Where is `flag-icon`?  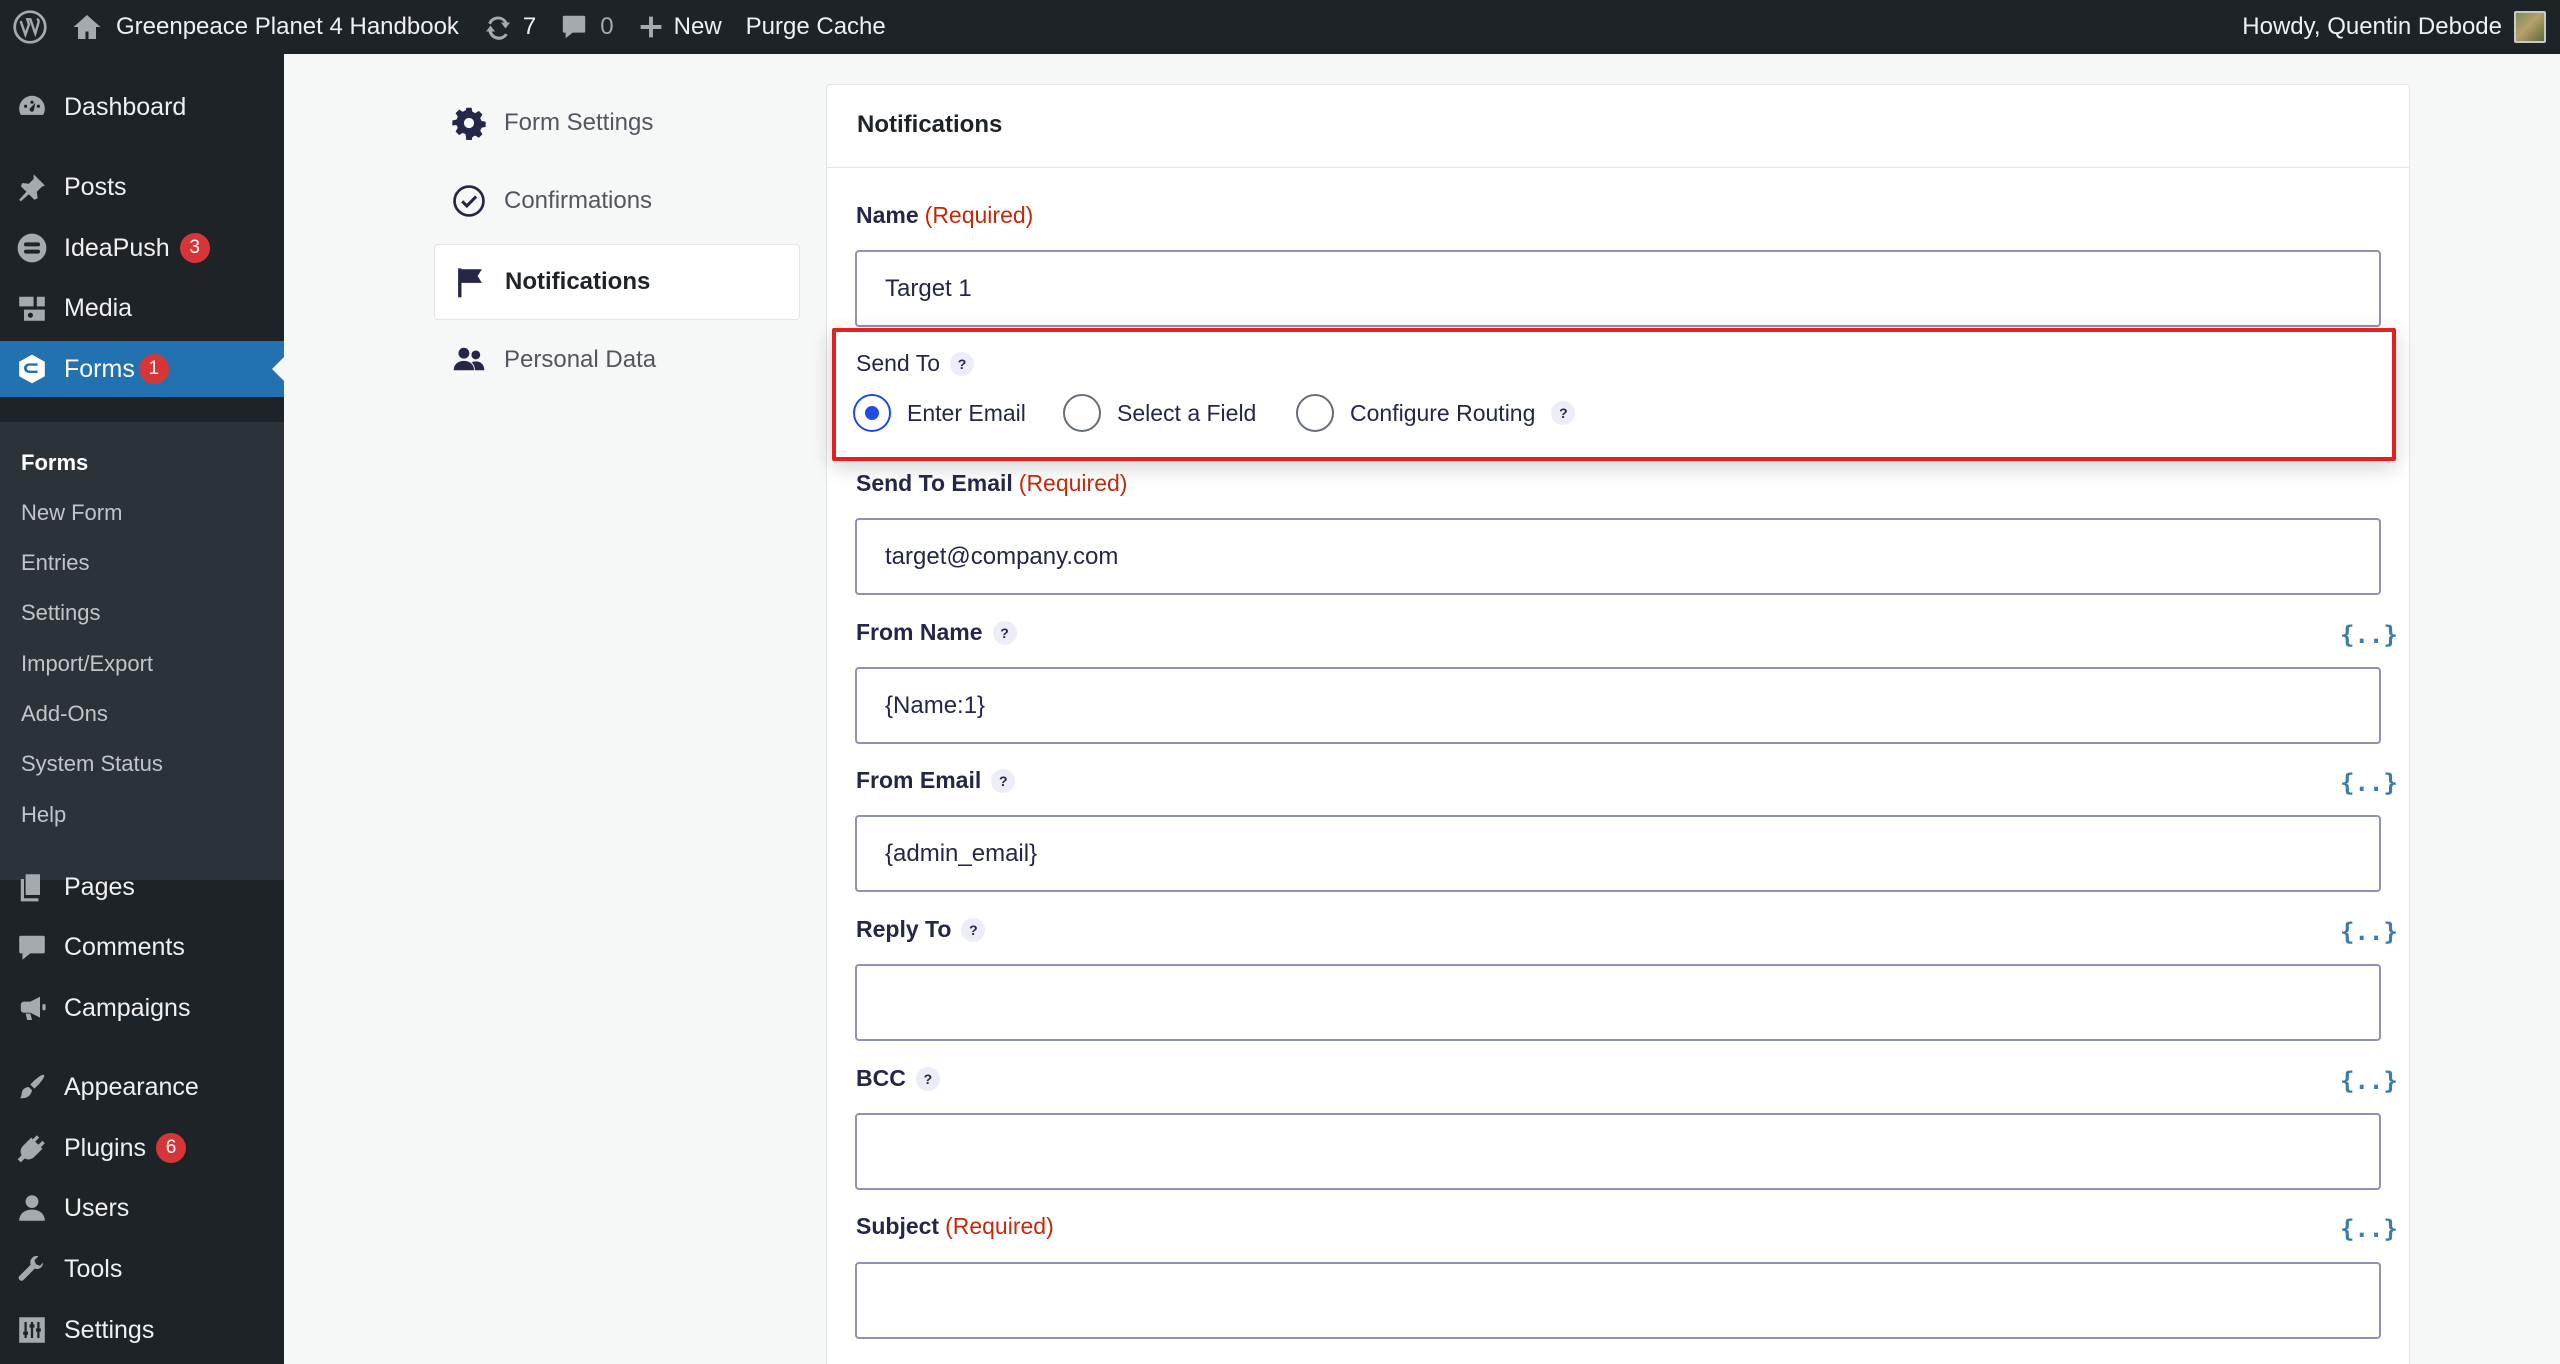
flag-icon is located at coordinates (470, 282).